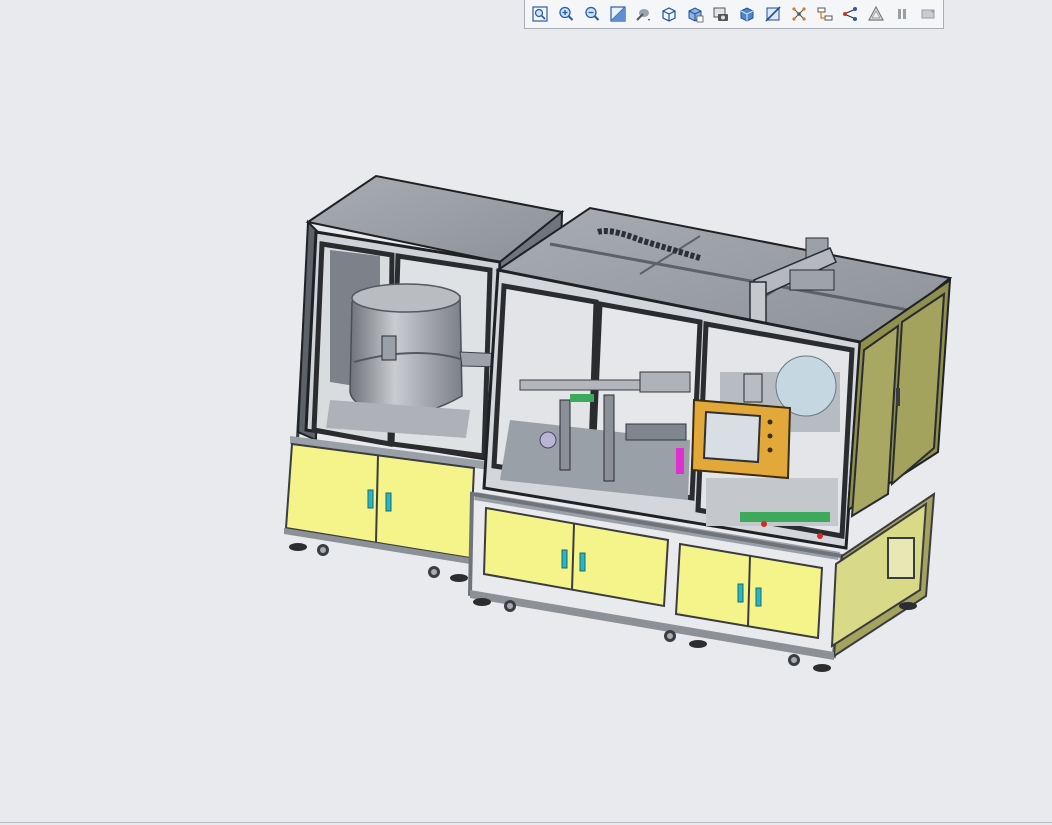  I want to click on status-divider, so click(526, 822).